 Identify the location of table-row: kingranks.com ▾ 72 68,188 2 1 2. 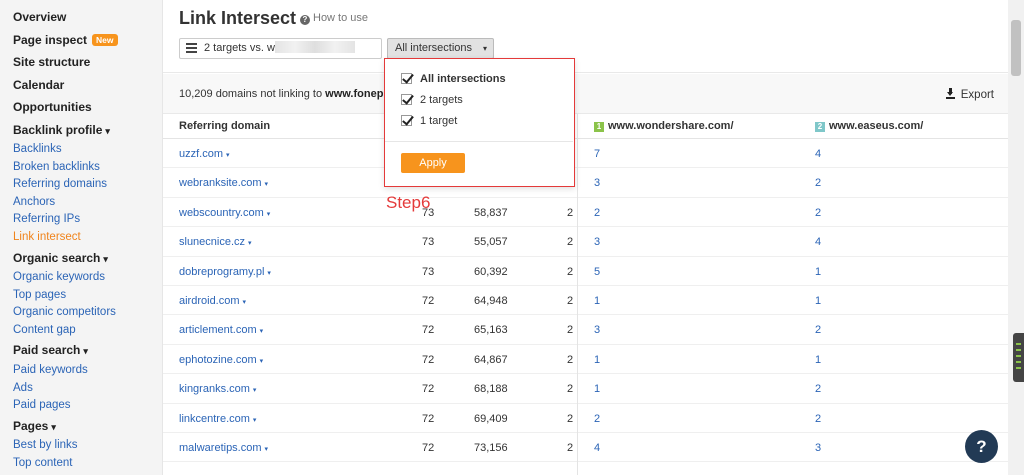
(585, 389).